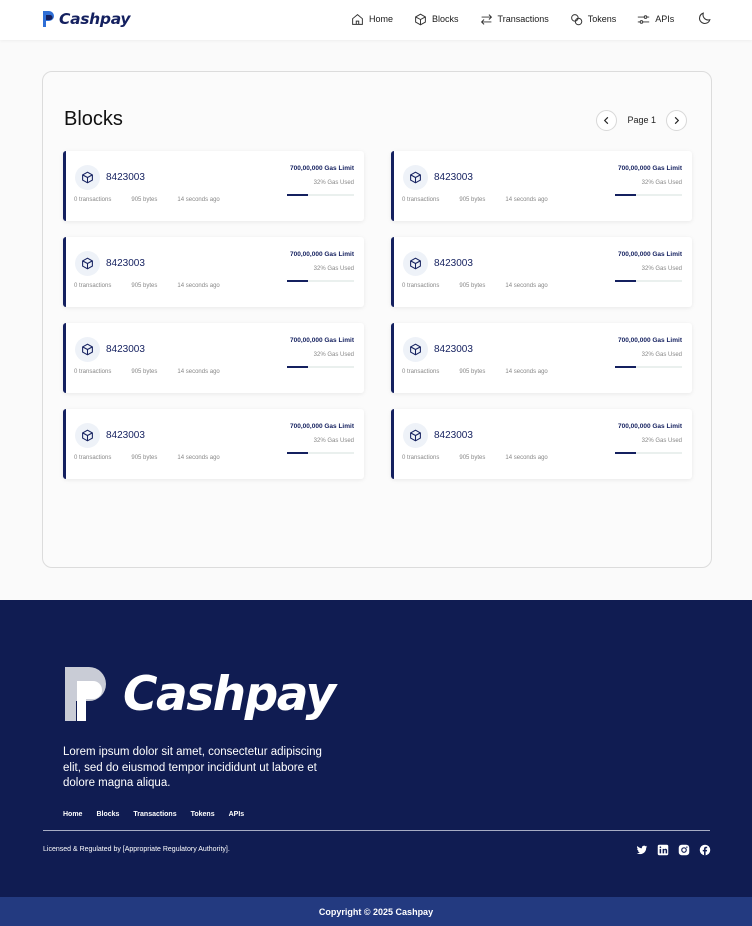 Image resolution: width=752 pixels, height=926 pixels. What do you see at coordinates (663, 850) in the screenshot?
I see `linkedin-icon` at bounding box center [663, 850].